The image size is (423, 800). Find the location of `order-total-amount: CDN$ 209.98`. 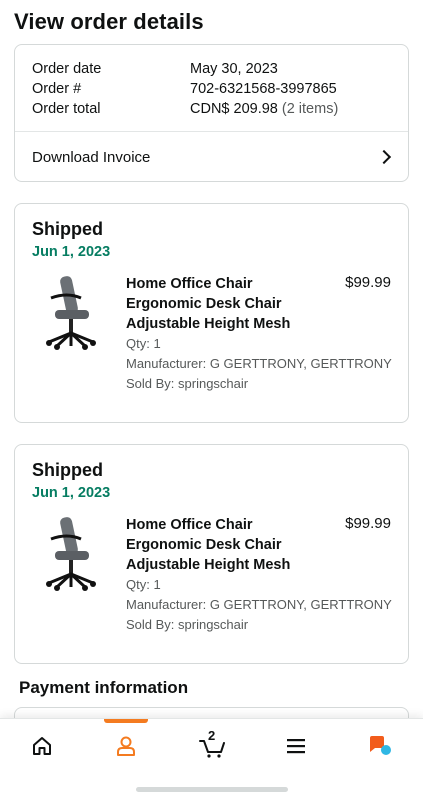

order-total-amount: CDN$ 209.98 is located at coordinates (234, 109).